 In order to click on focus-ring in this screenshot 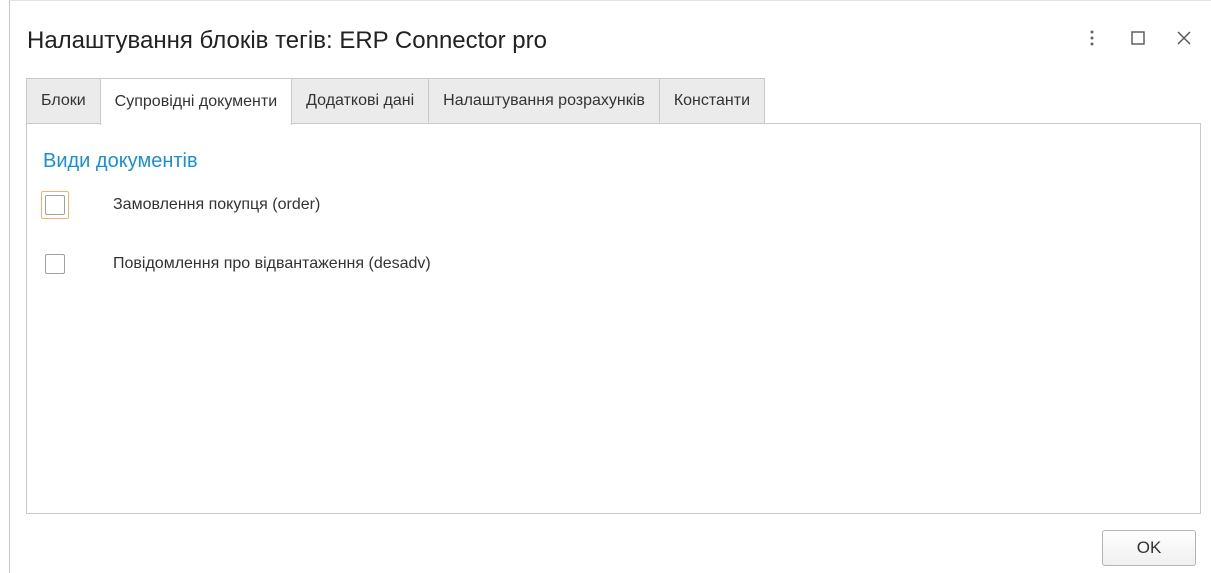, I will do `click(55, 205)`.